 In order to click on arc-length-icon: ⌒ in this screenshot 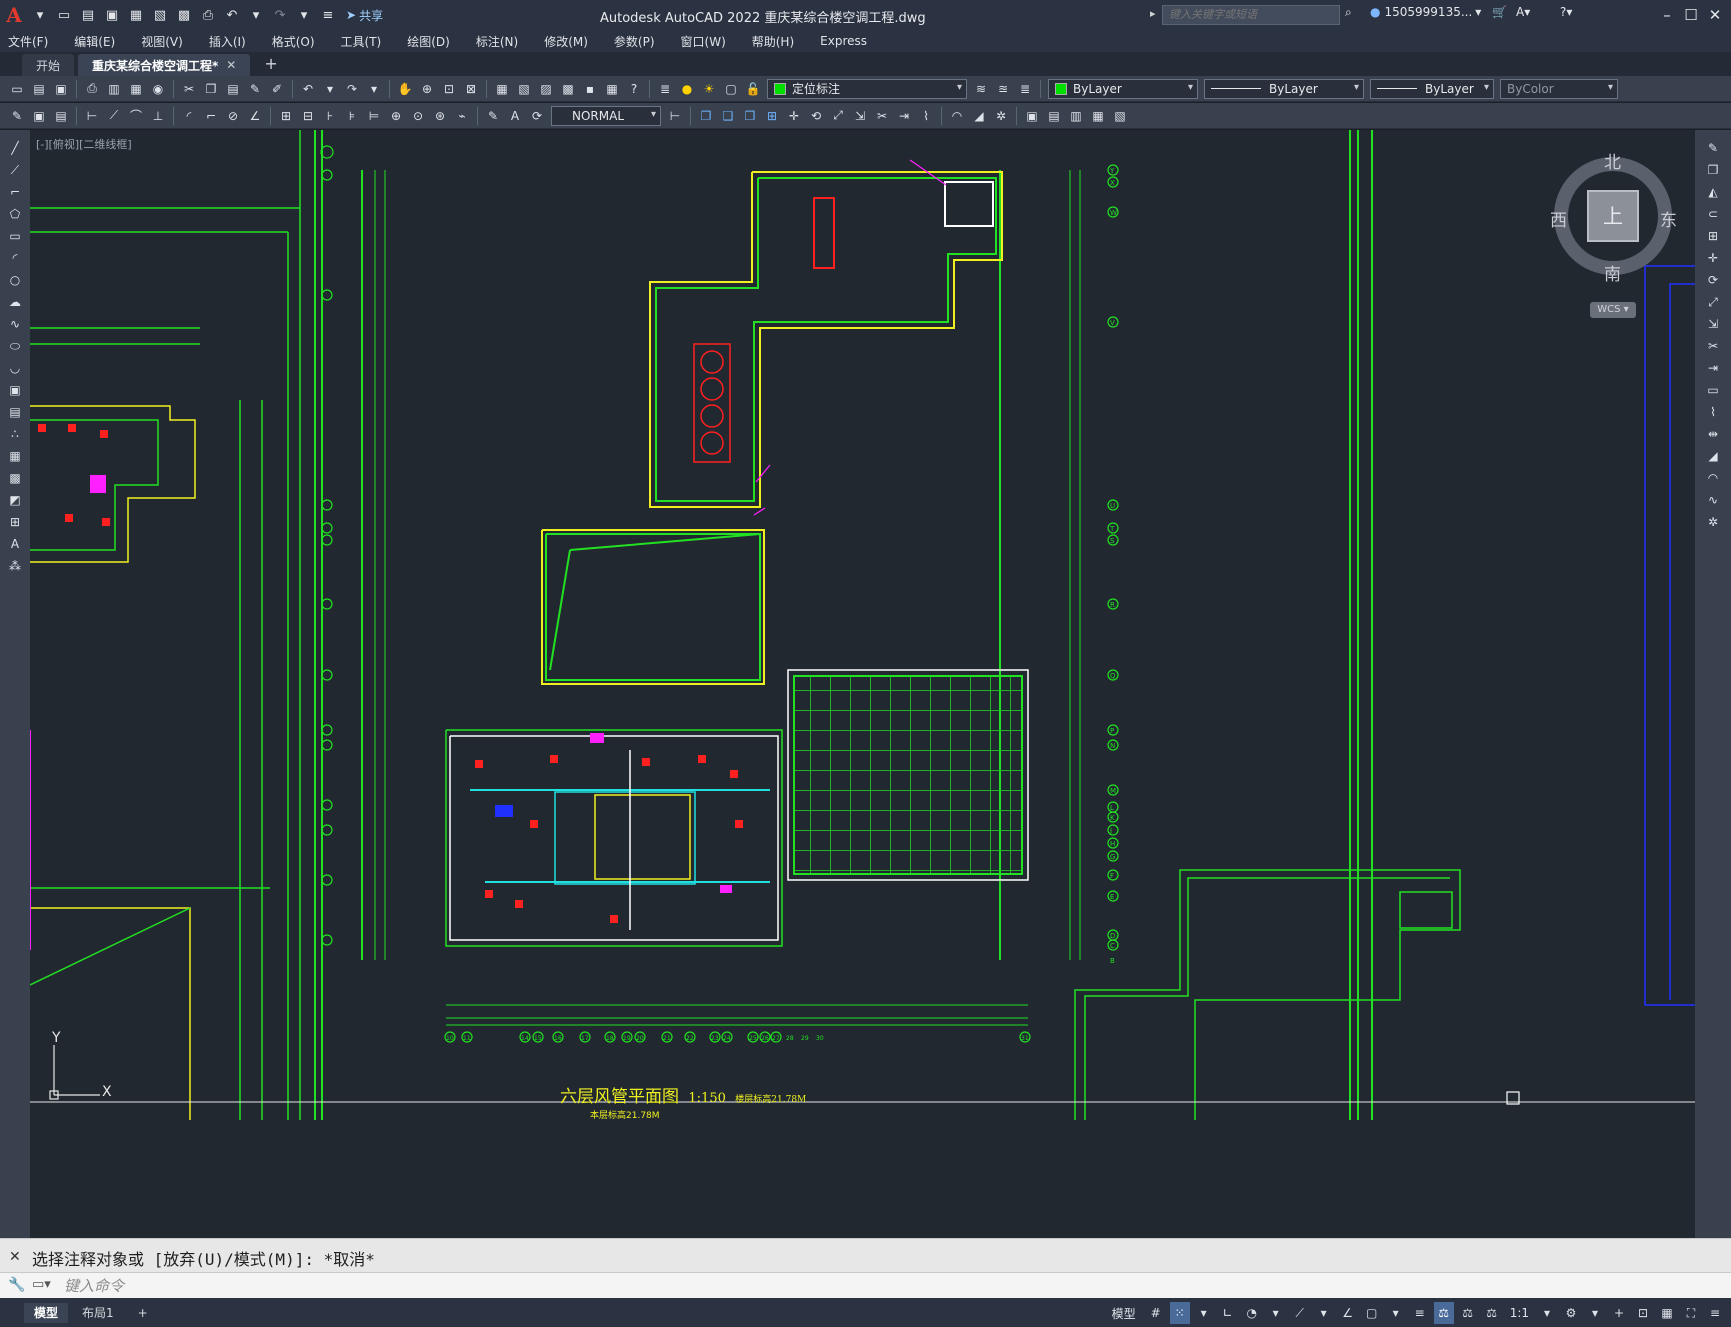, I will do `click(136, 116)`.